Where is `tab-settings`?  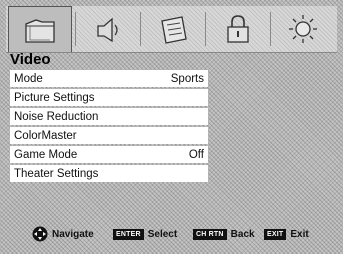 tab-settings is located at coordinates (303, 29).